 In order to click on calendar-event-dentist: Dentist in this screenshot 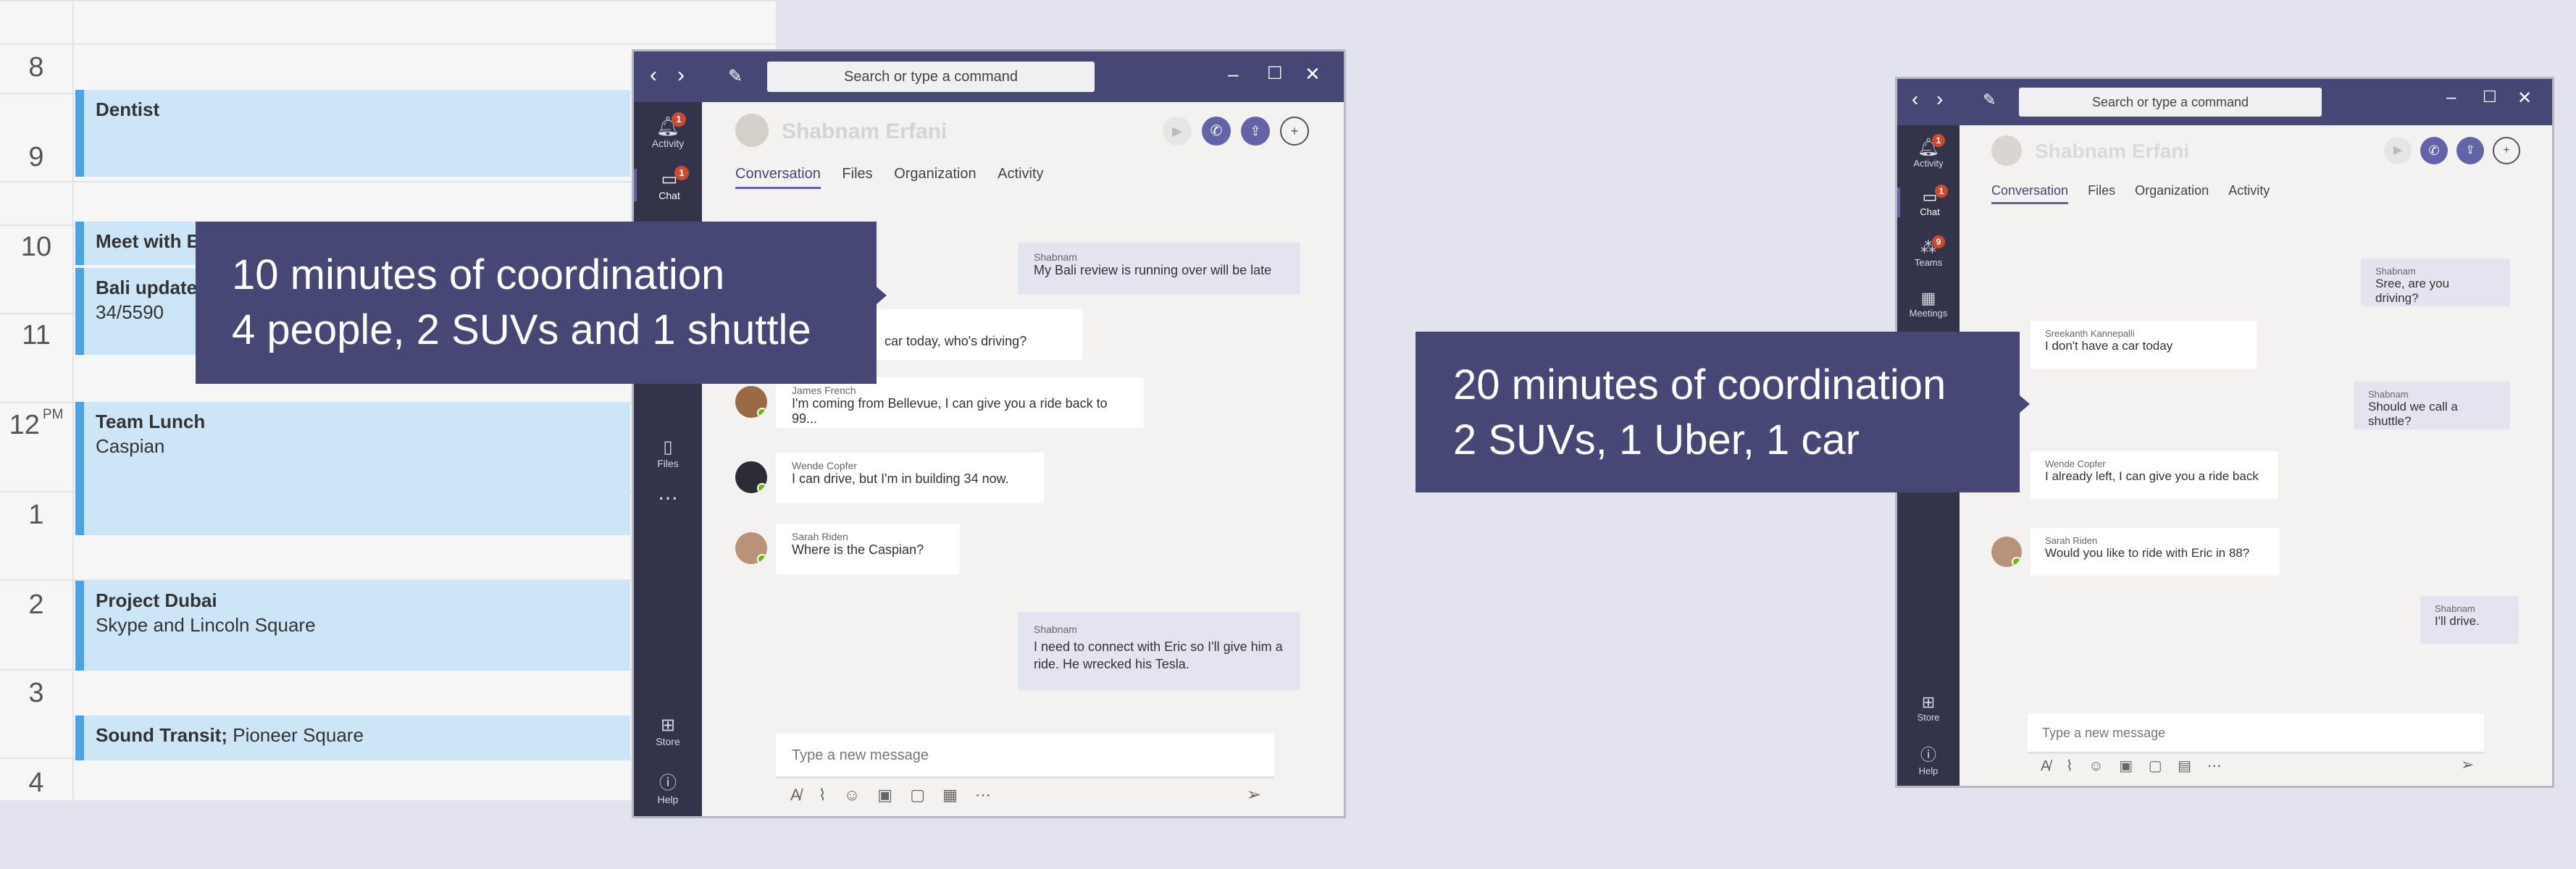, I will do `click(352, 133)`.